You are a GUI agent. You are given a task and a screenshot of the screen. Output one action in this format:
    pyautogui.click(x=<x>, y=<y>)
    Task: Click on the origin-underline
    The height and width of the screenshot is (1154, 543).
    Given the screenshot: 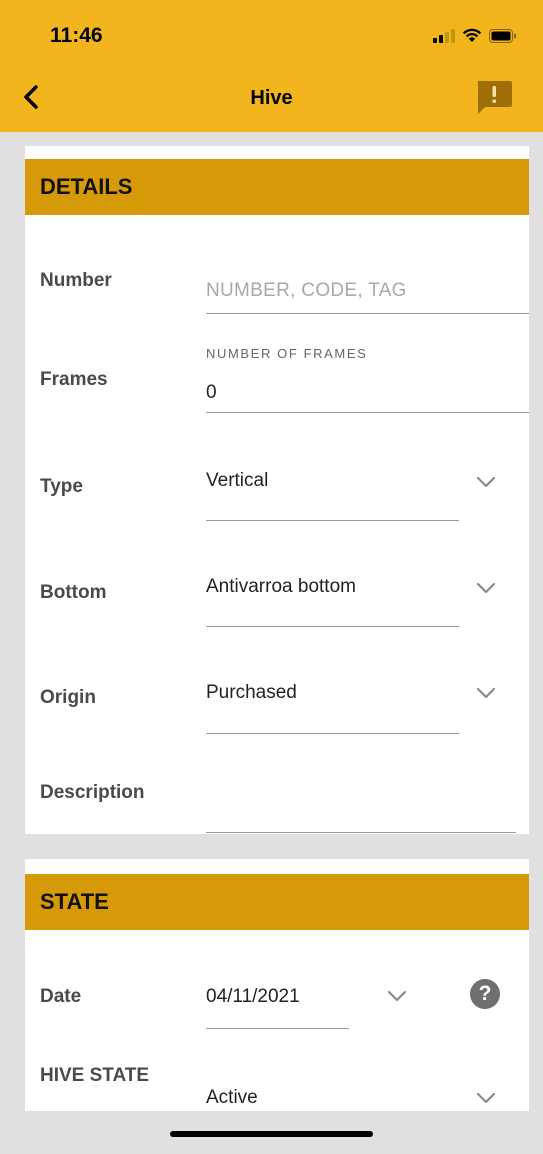 What is the action you would take?
    pyautogui.click(x=332, y=733)
    